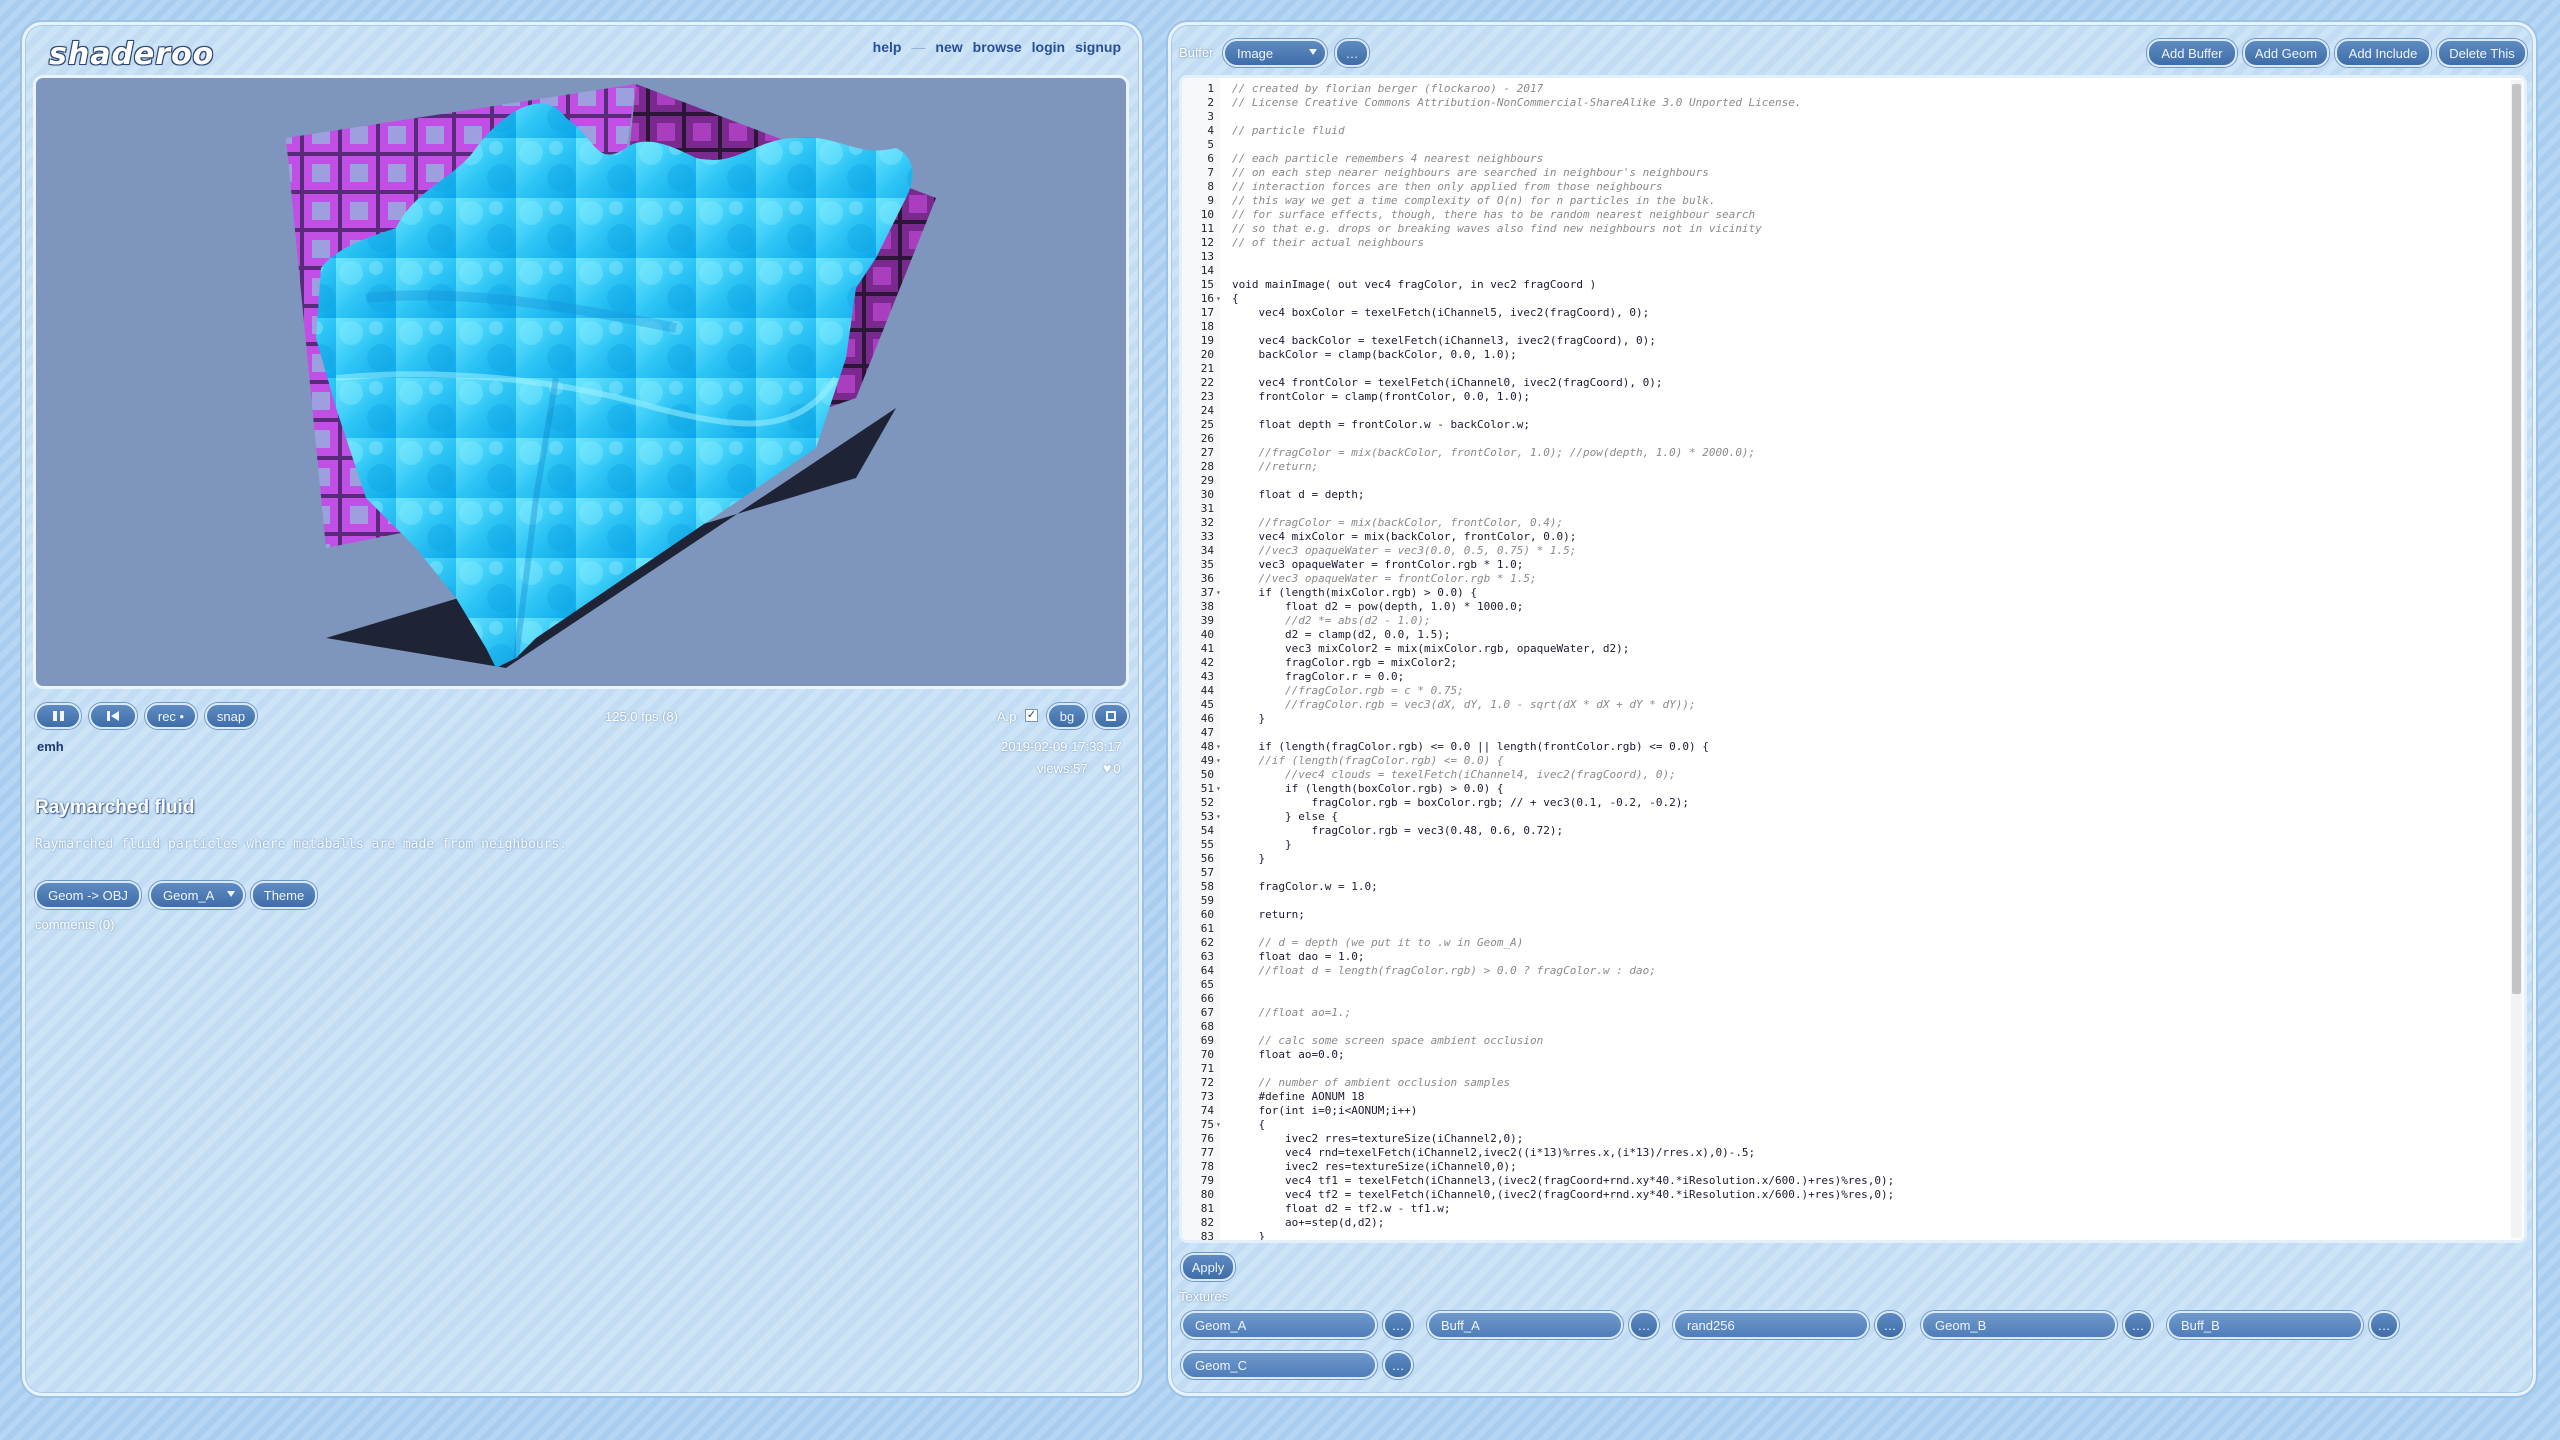  What do you see at coordinates (1846, 901) in the screenshot?
I see `code-line: 59` at bounding box center [1846, 901].